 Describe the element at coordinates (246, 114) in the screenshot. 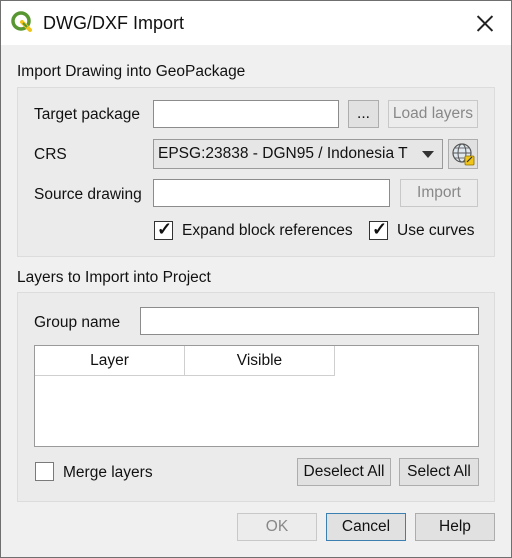

I see `target-package-input` at that location.